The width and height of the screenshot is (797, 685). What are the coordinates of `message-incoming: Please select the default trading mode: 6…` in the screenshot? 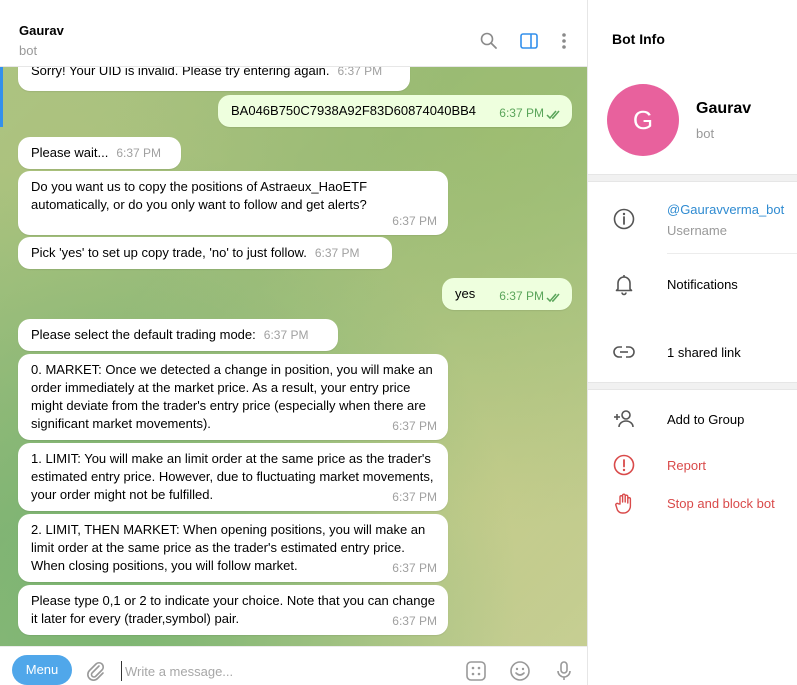 It's located at (178, 335).